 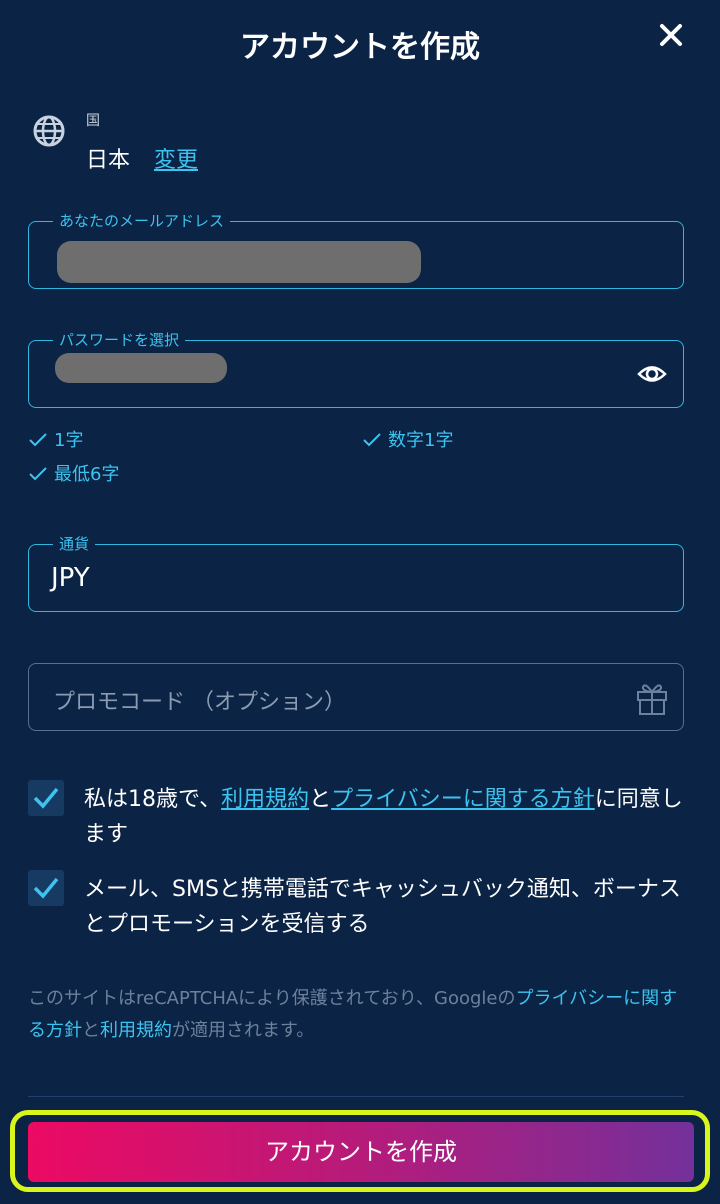 What do you see at coordinates (356, 368) in the screenshot?
I see `password-field: パスワードを選択` at bounding box center [356, 368].